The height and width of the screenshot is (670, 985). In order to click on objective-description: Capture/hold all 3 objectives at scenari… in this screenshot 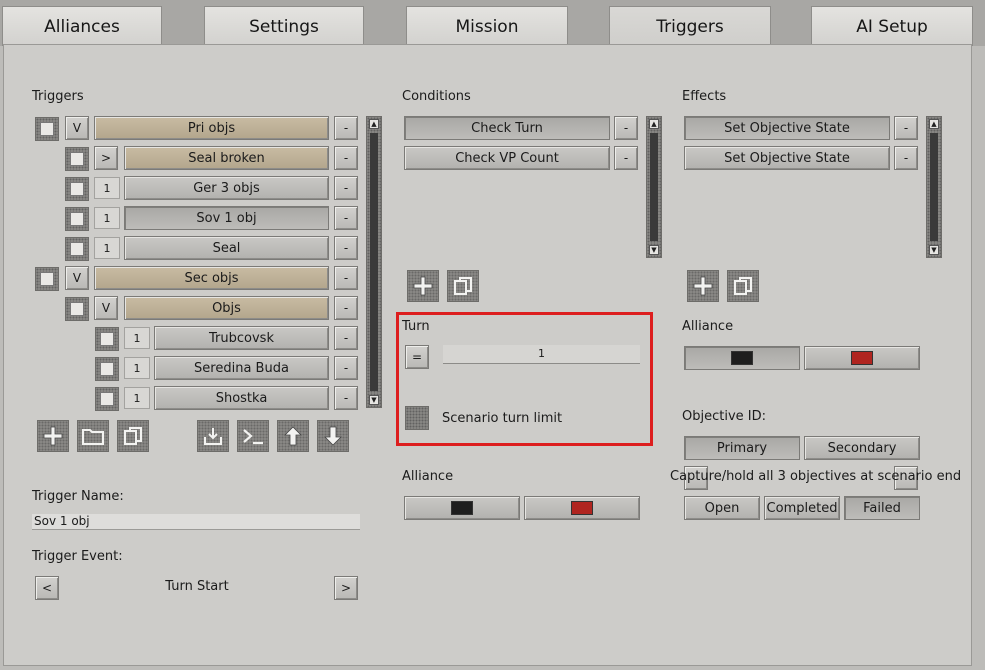, I will do `click(816, 476)`.